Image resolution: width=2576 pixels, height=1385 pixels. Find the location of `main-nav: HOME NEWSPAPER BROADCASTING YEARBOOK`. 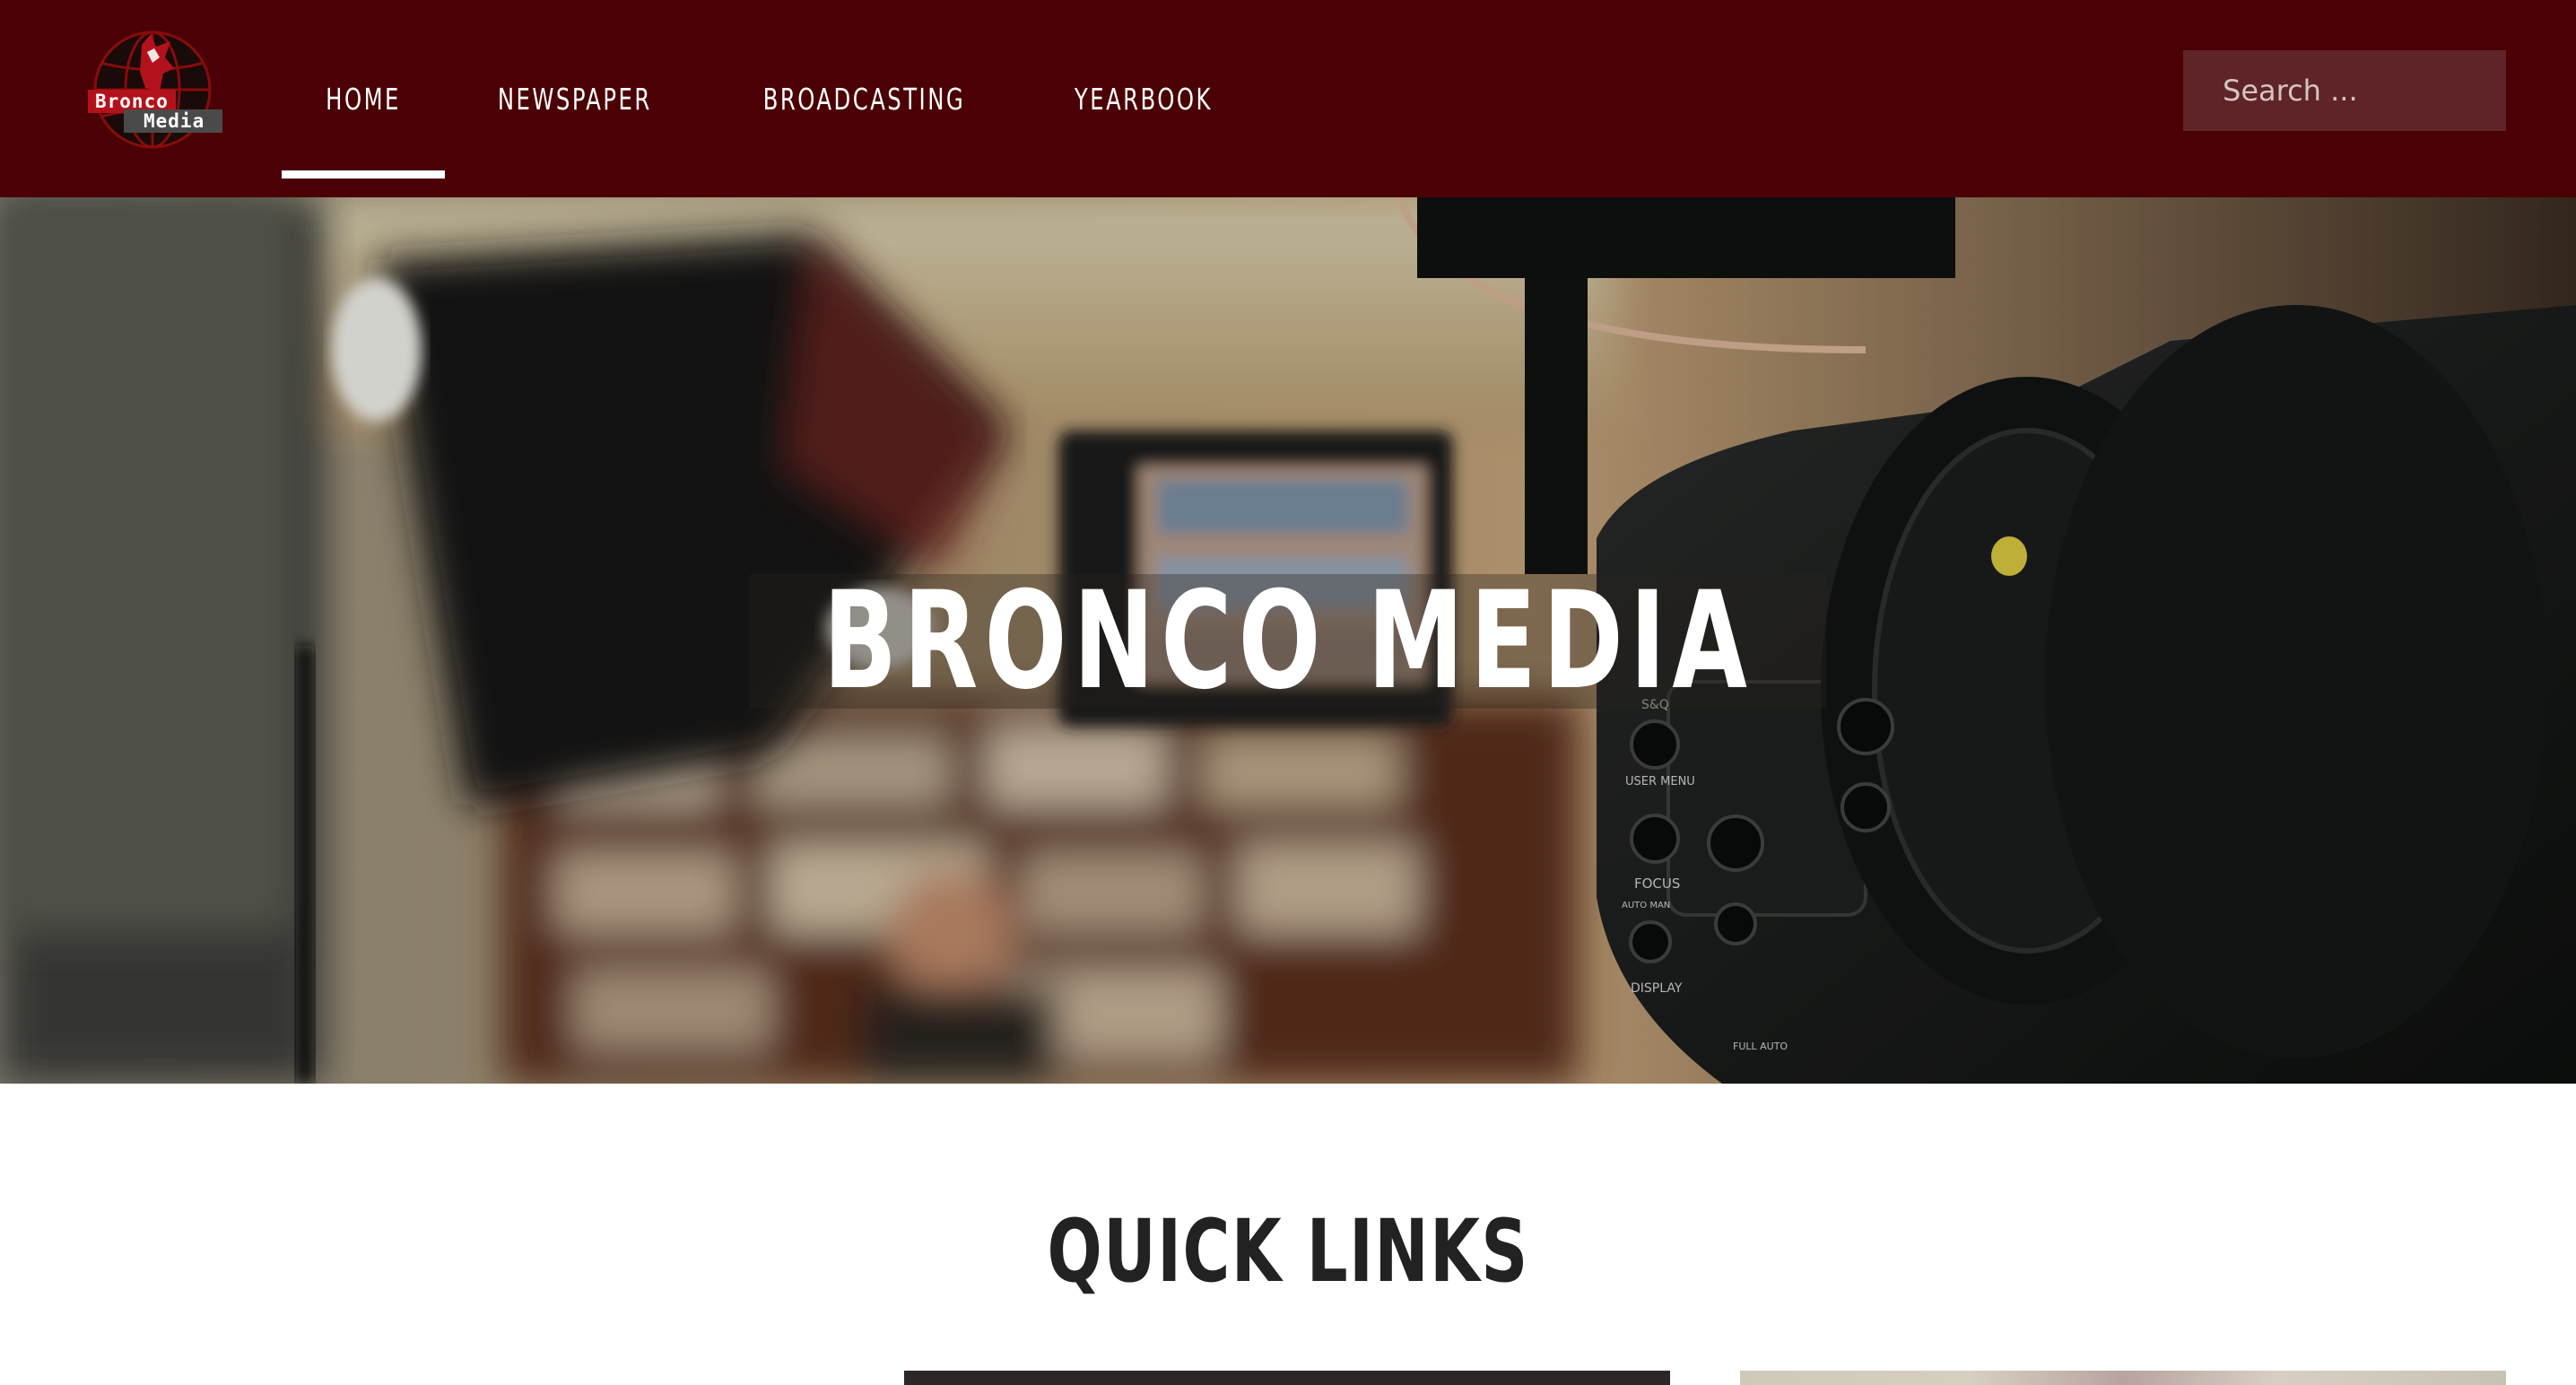

main-nav: HOME NEWSPAPER BROADCASTING YEARBOOK is located at coordinates (772, 98).